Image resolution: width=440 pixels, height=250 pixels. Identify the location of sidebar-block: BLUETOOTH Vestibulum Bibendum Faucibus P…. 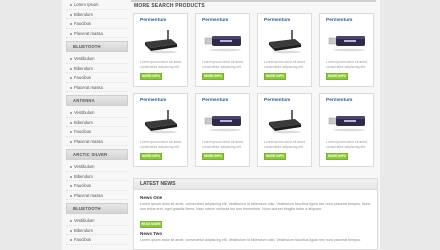
(97, 66).